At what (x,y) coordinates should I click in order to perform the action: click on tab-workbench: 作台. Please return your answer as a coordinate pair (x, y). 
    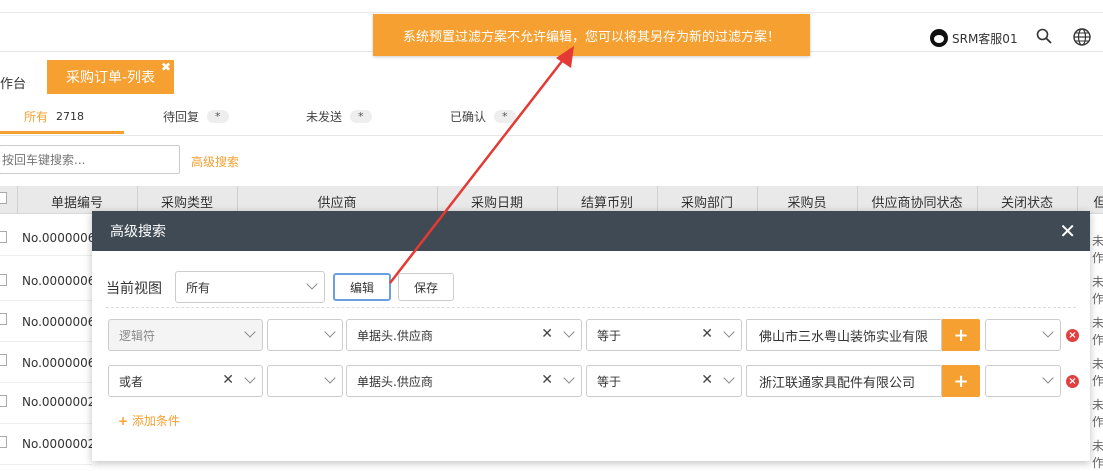
    Looking at the image, I should click on (13, 82).